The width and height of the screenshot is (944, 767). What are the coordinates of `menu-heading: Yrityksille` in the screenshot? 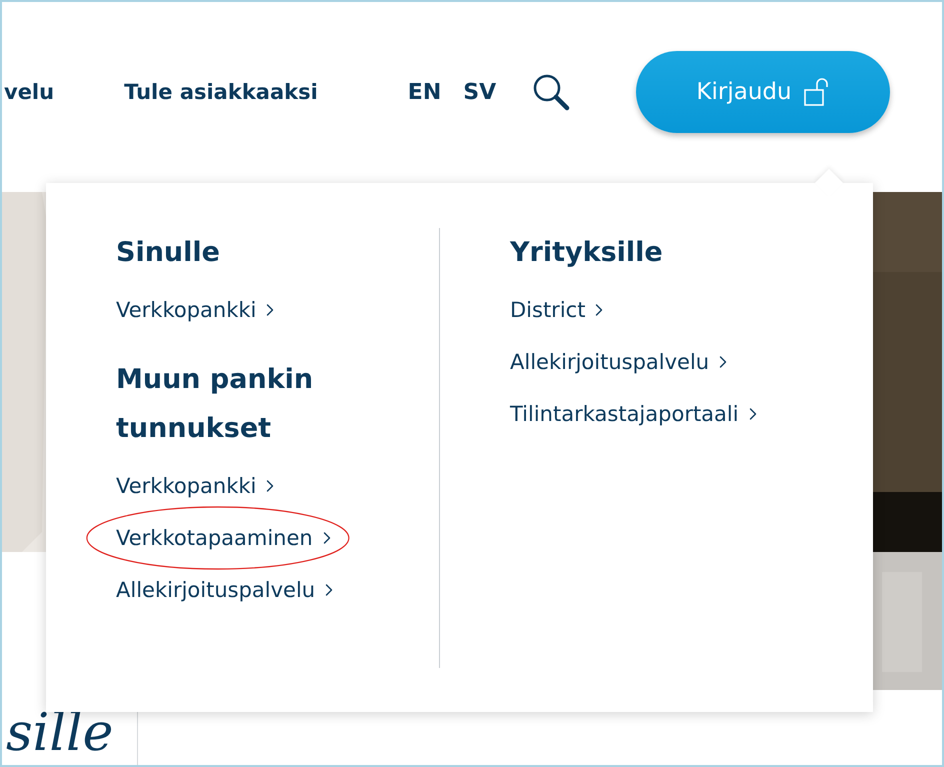 It's located at (587, 253).